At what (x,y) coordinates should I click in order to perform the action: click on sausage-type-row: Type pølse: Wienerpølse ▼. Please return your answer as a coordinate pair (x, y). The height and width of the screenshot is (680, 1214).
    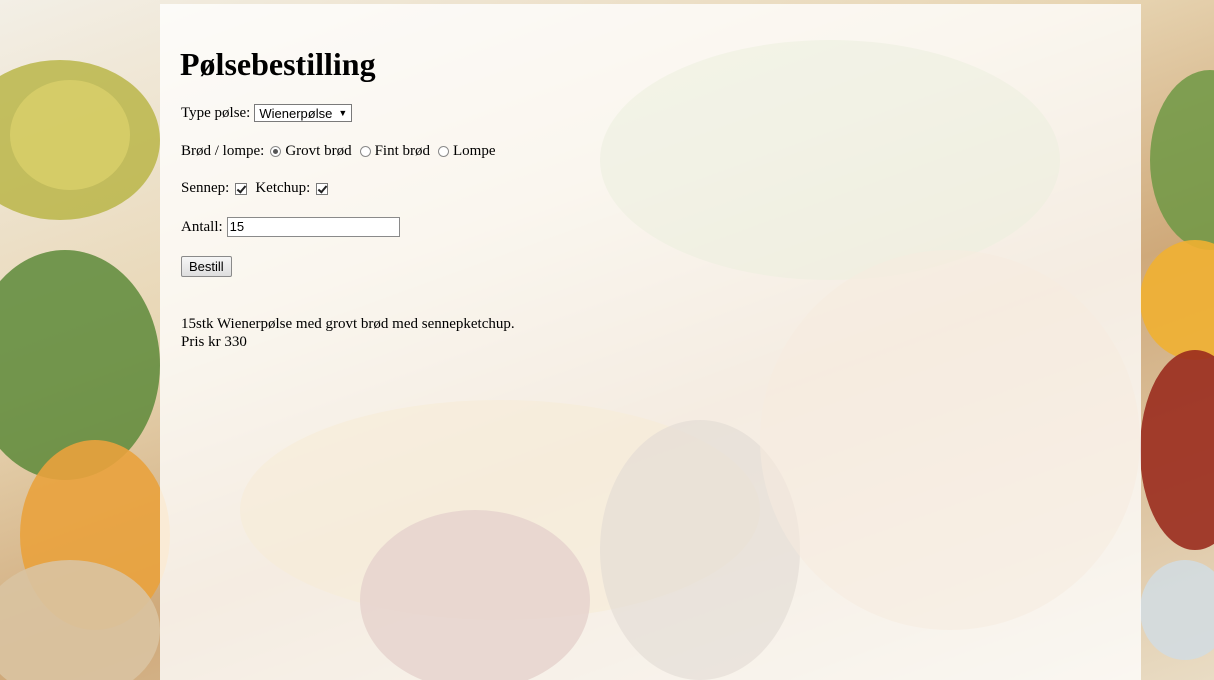
    Looking at the image, I should click on (267, 113).